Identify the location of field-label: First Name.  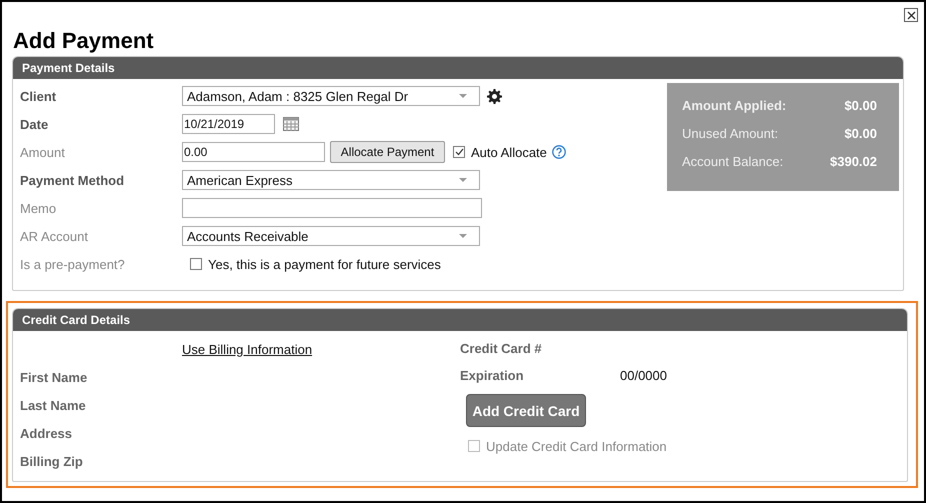
(54, 377).